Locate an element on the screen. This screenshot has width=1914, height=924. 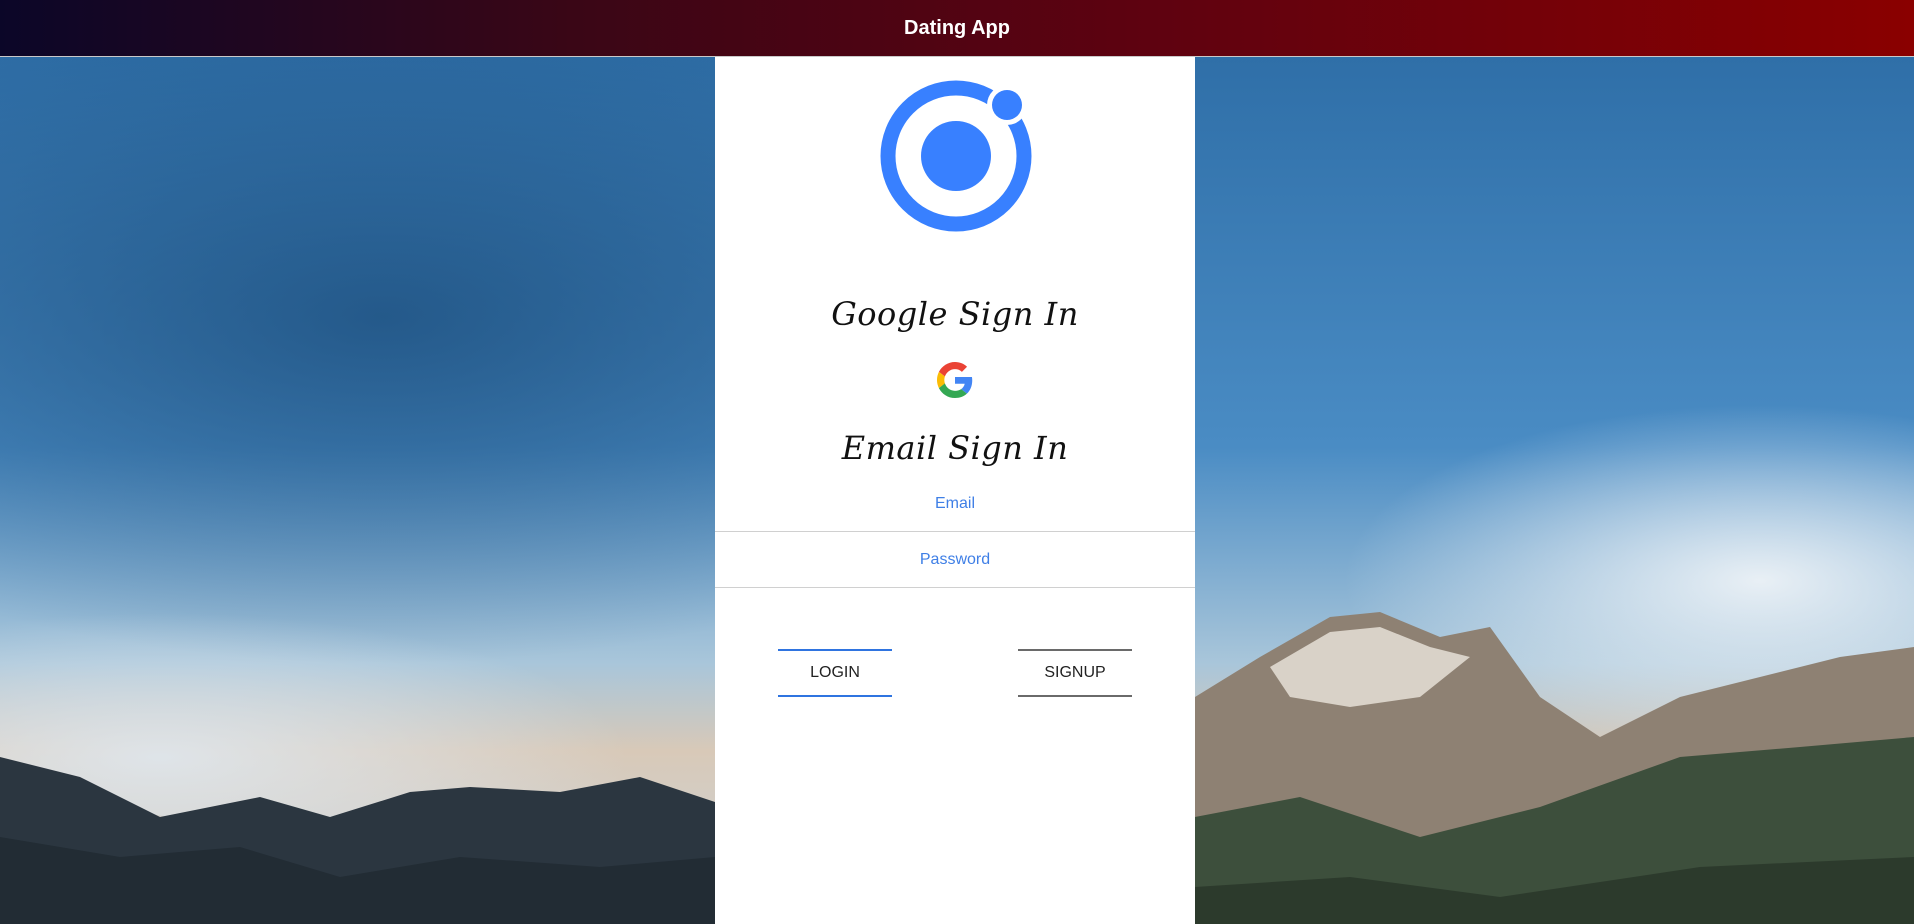
email-field-wrapper is located at coordinates (955, 504).